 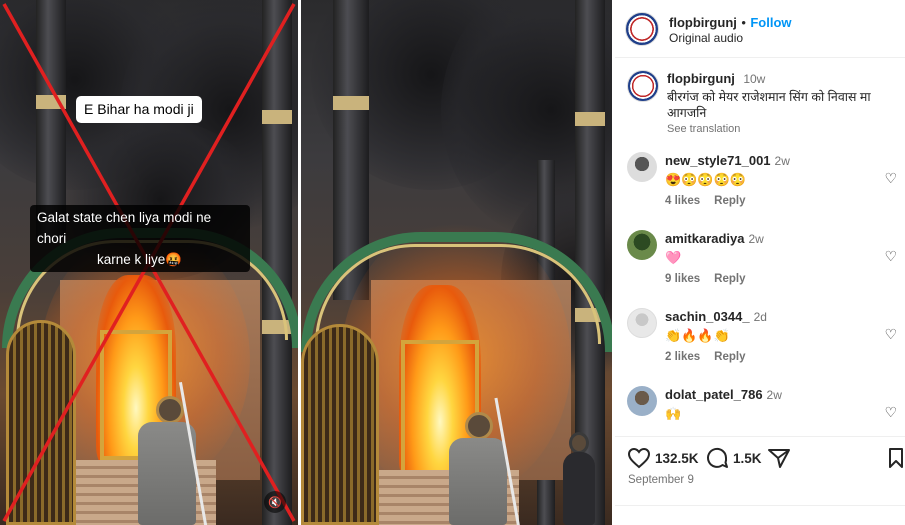 I want to click on save-action, so click(x=896, y=458).